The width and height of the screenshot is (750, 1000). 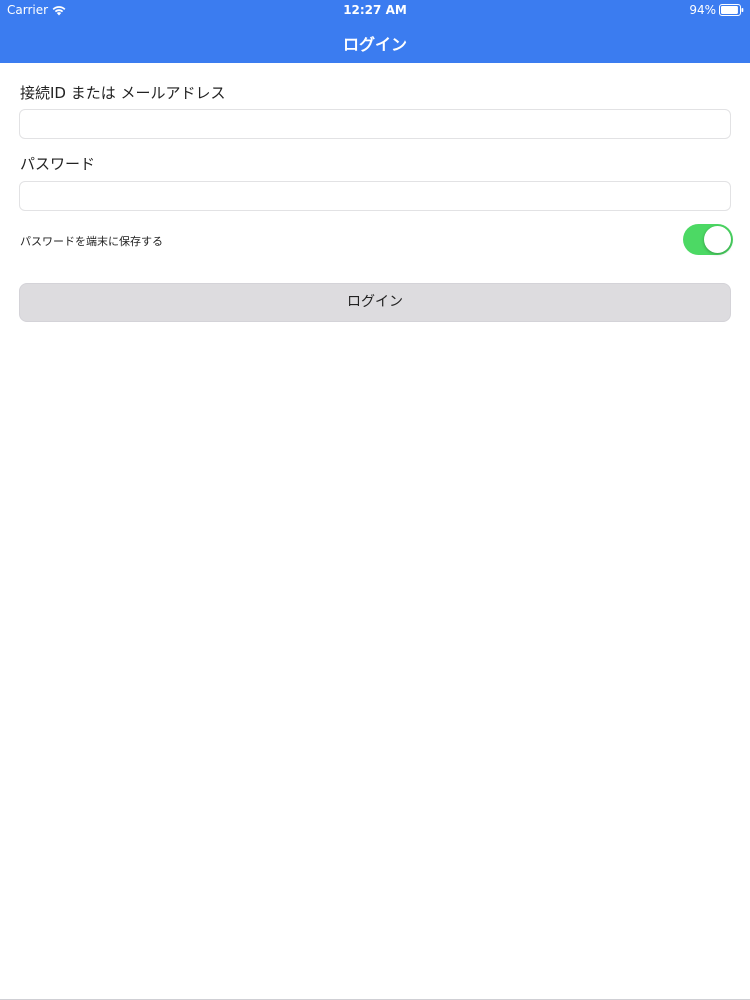 What do you see at coordinates (375, 196) in the screenshot?
I see `password-input` at bounding box center [375, 196].